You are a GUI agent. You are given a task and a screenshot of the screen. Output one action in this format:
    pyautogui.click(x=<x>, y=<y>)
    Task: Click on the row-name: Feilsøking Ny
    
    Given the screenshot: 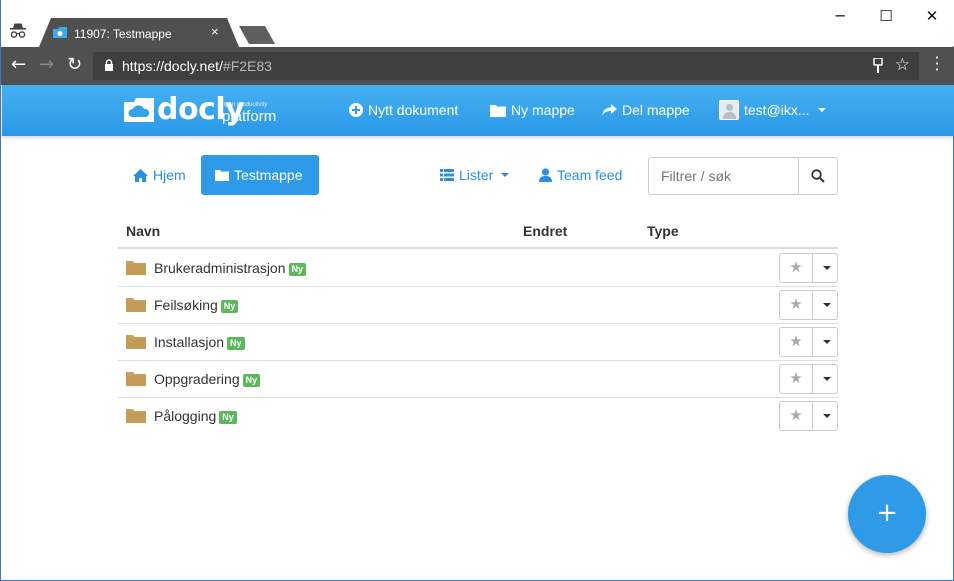 What is the action you would take?
    pyautogui.click(x=196, y=305)
    